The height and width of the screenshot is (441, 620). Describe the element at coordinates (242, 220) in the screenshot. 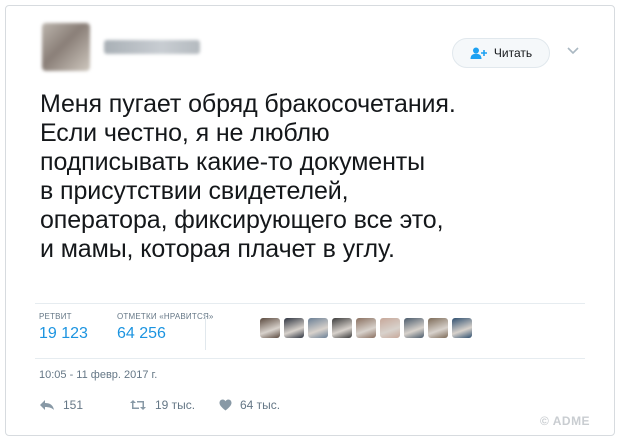

I see `tweet-text-line: оператора, фиксирующего все это,` at that location.